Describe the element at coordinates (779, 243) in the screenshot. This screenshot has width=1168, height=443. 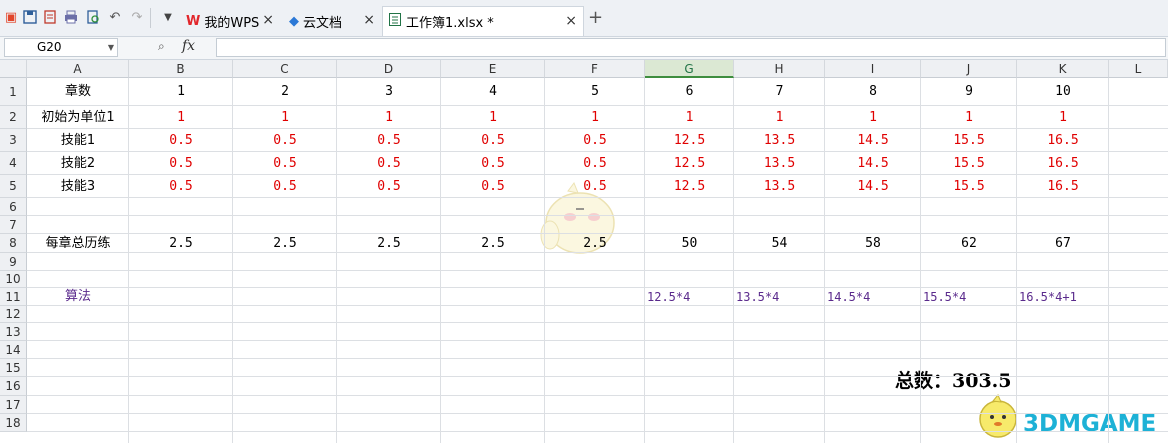
I see `table-cell: 54` at that location.